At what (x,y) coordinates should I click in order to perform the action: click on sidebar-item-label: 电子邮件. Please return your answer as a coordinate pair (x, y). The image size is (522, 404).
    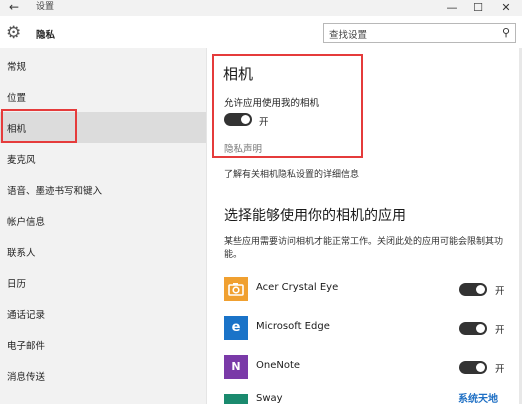
    Looking at the image, I should click on (26, 346).